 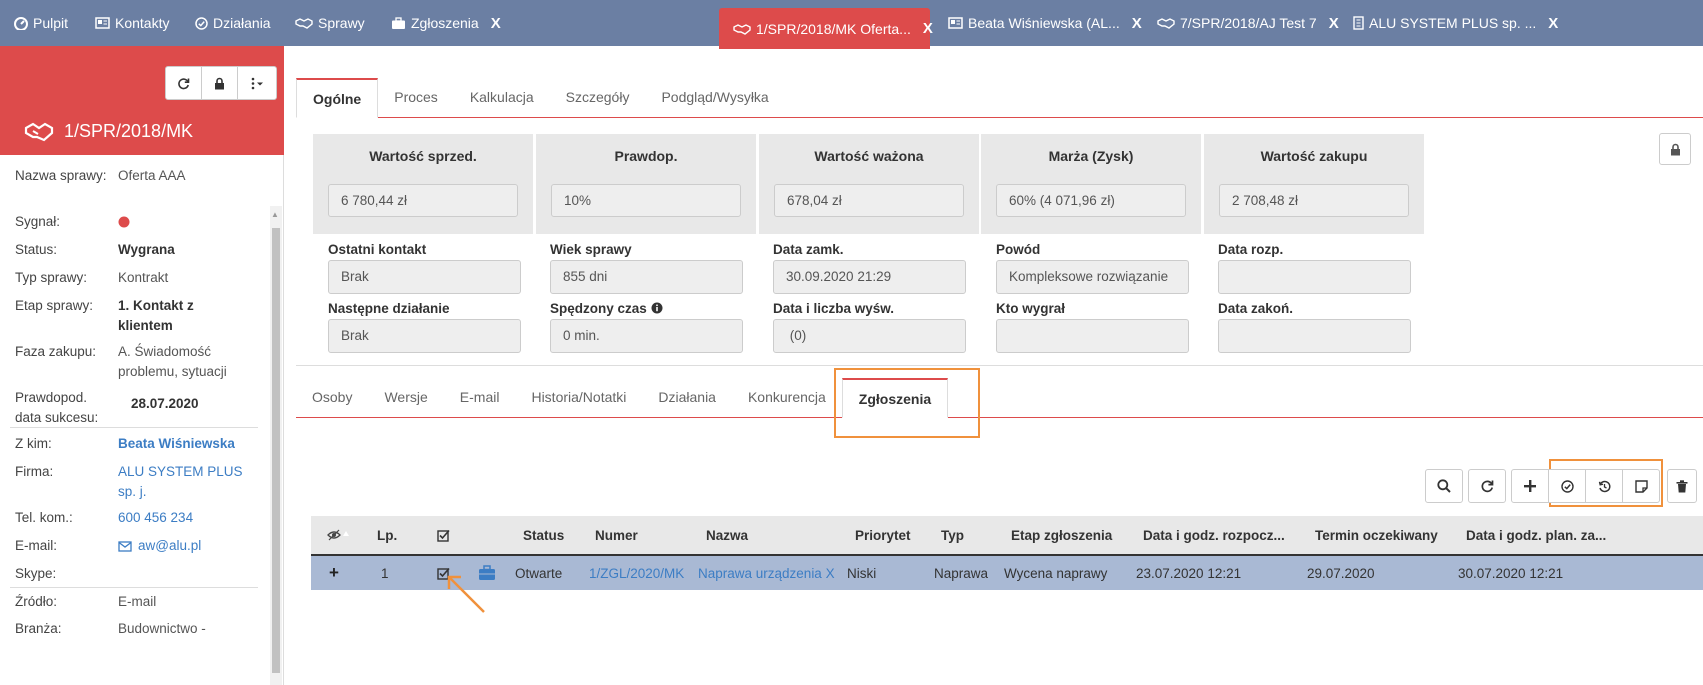 I want to click on refresh-grid-button, so click(x=1487, y=486).